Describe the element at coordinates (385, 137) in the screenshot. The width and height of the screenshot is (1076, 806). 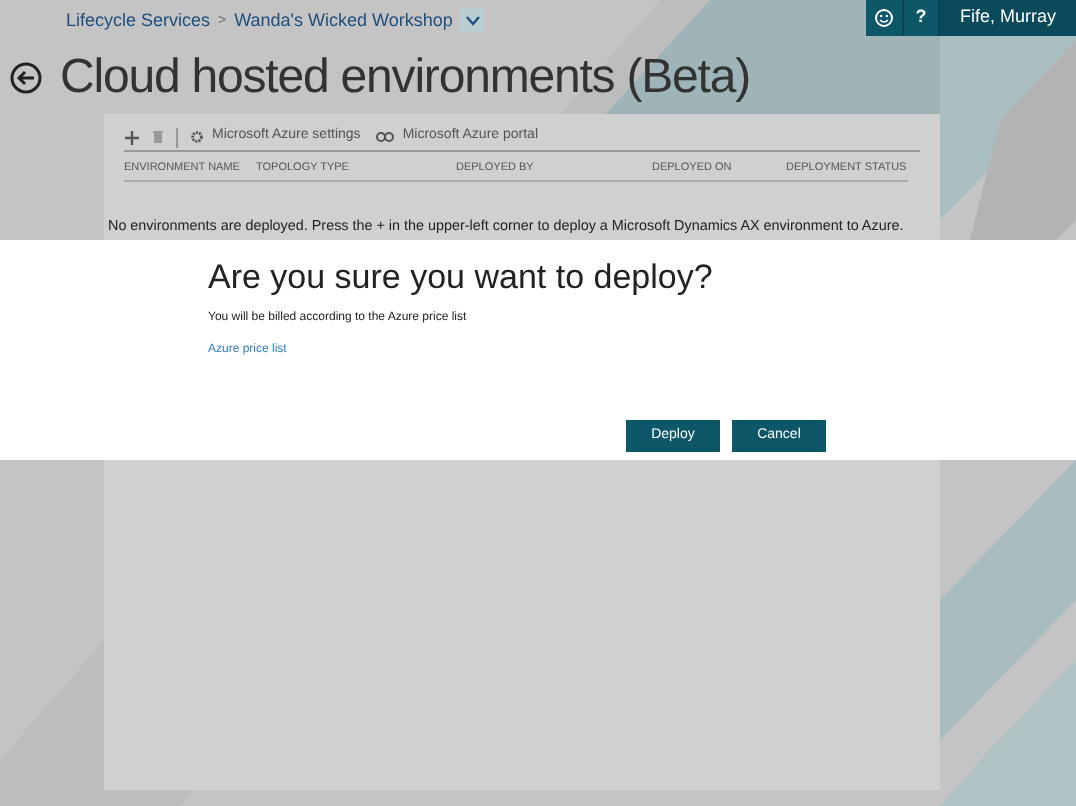
I see `link-icon` at that location.